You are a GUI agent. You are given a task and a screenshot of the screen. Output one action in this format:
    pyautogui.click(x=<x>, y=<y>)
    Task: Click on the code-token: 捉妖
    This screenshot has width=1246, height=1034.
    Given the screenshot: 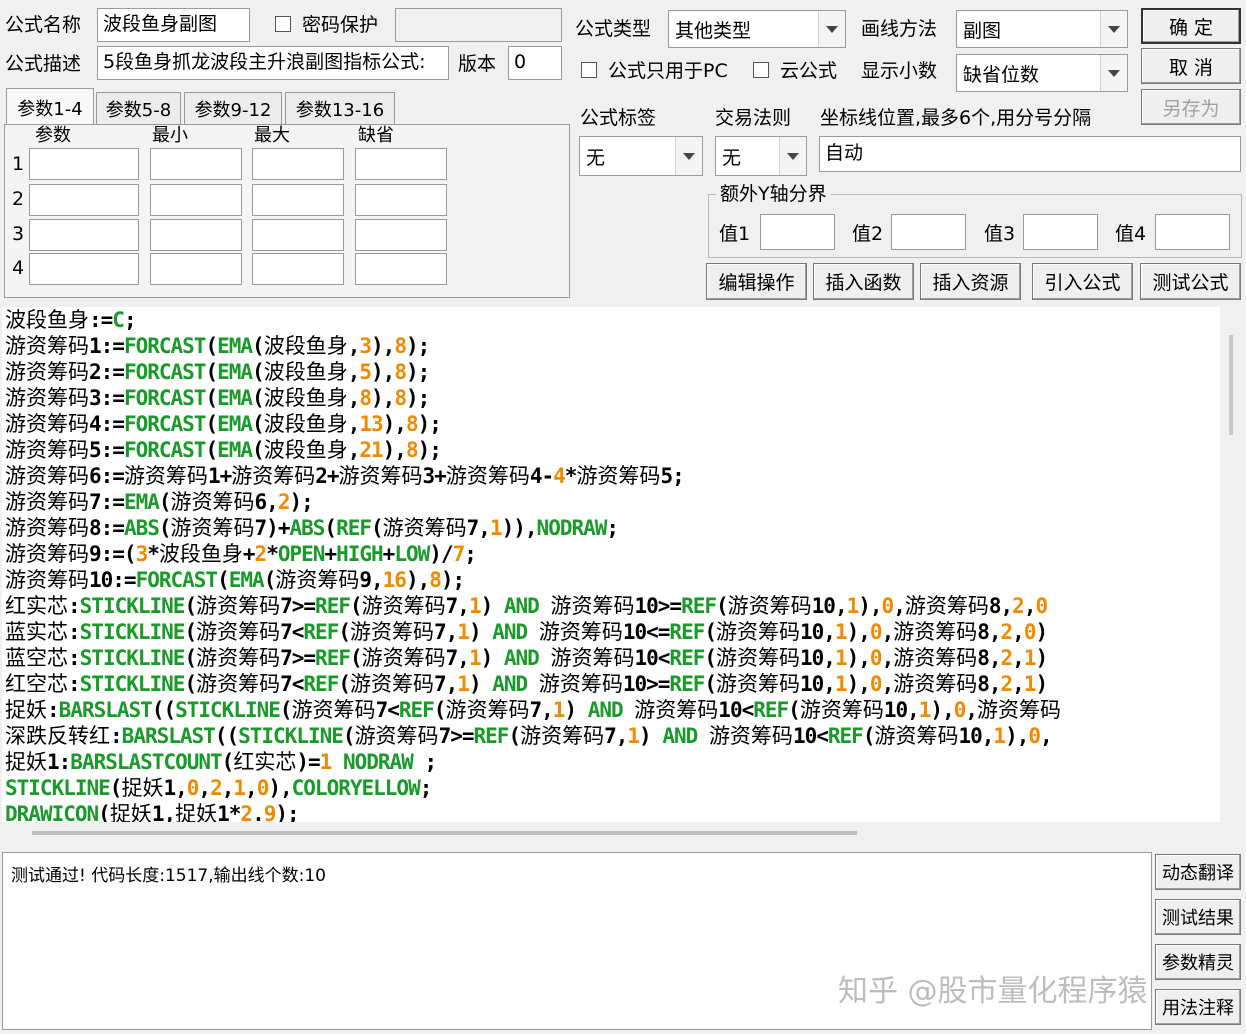 What is the action you would take?
    pyautogui.click(x=142, y=788)
    